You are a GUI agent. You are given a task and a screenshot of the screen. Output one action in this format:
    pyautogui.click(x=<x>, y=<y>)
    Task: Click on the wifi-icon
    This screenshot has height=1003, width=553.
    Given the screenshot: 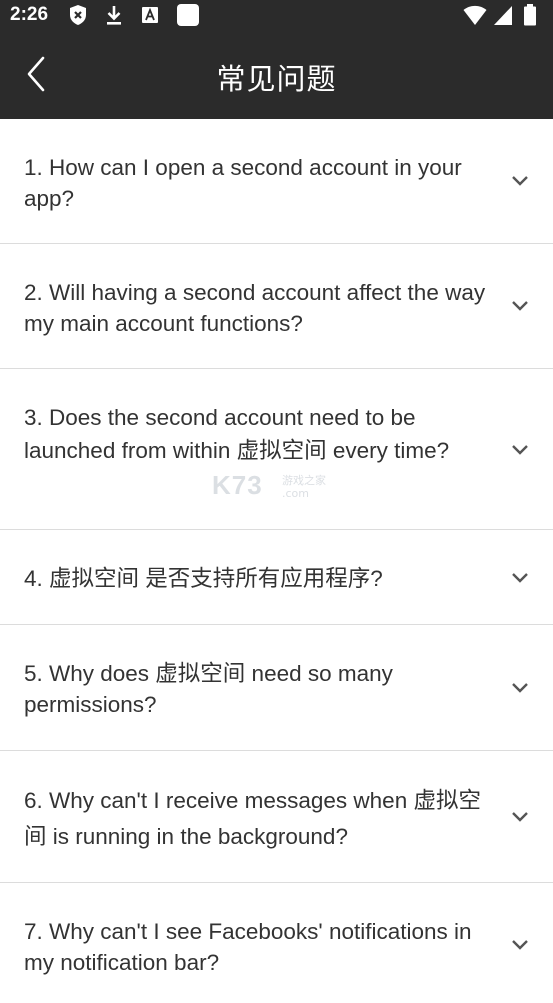 What is the action you would take?
    pyautogui.click(x=475, y=15)
    